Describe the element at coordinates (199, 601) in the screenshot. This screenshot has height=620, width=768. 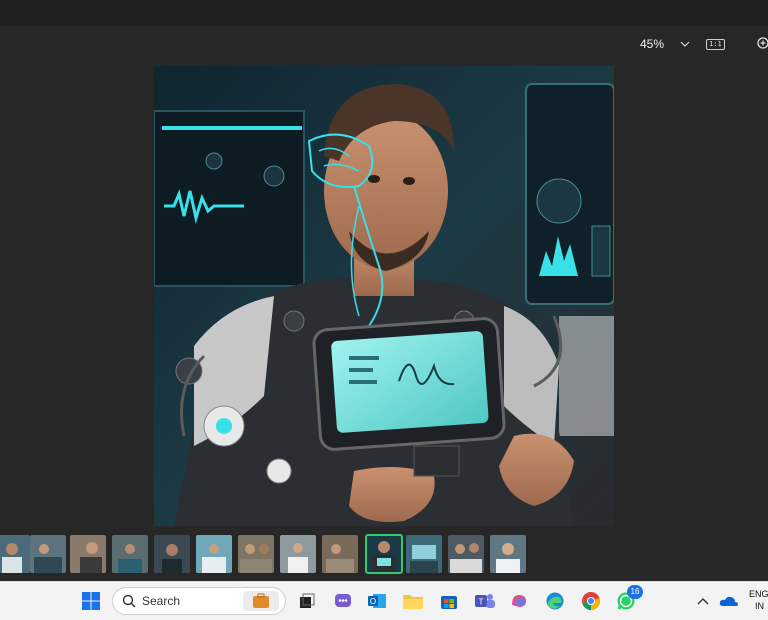
I see `taskbar-search: Search` at that location.